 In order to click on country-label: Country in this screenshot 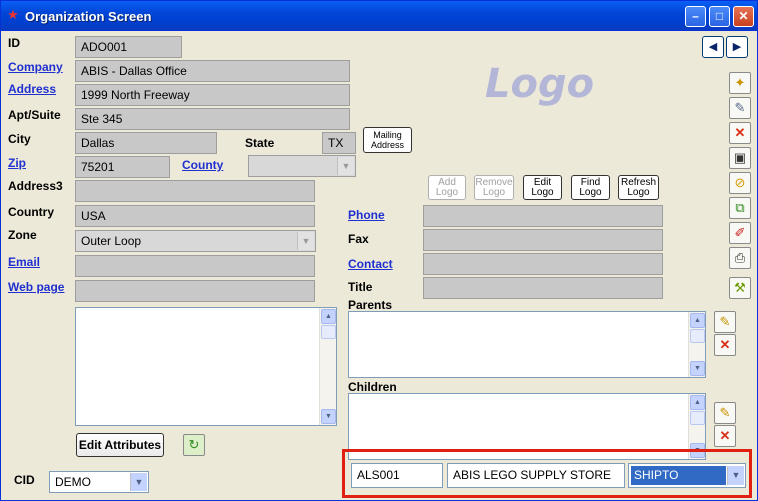, I will do `click(31, 212)`.